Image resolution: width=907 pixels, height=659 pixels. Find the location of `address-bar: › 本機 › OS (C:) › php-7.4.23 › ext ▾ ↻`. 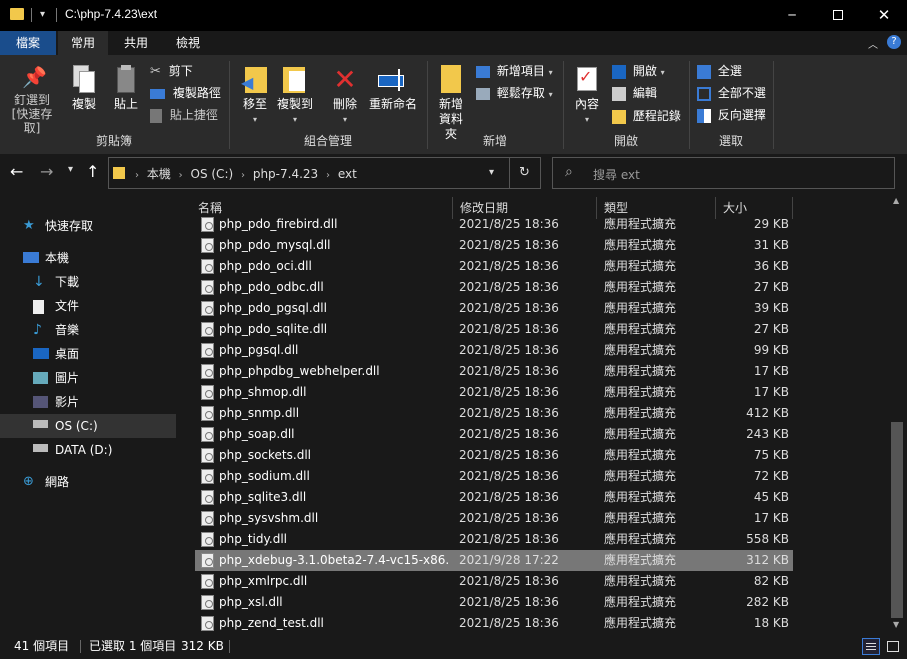

address-bar: › 本機 › OS (C:) › php-7.4.23 › ext ▾ ↻ is located at coordinates (324, 173).